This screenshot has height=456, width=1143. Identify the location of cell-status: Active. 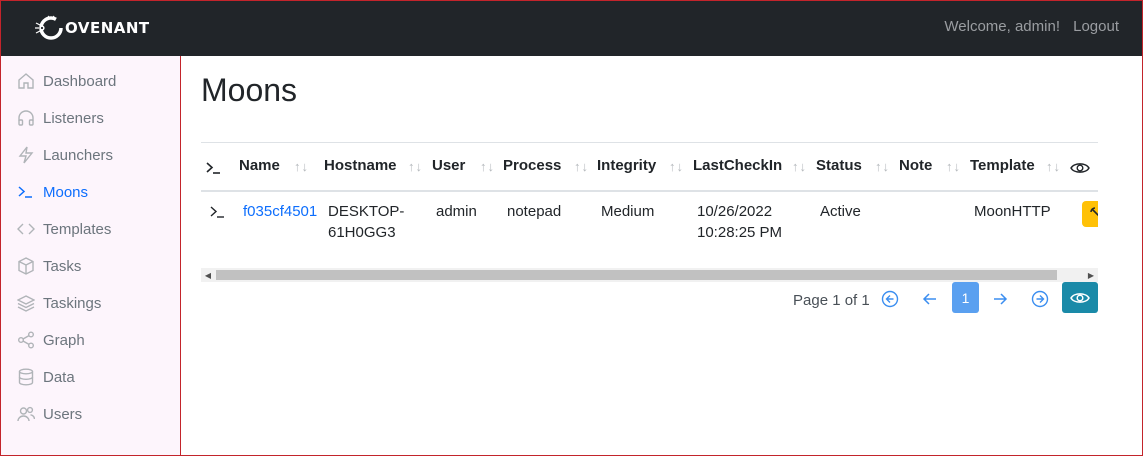
(840, 211).